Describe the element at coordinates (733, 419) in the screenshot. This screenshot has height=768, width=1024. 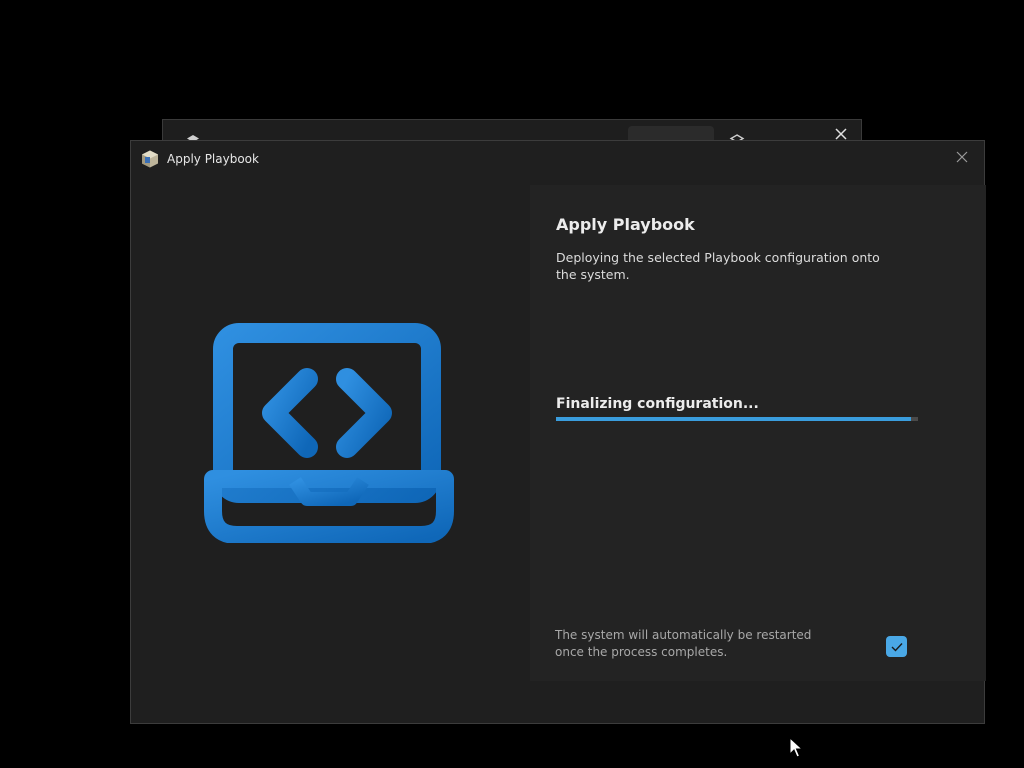
I see `progress-bar-fill` at that location.